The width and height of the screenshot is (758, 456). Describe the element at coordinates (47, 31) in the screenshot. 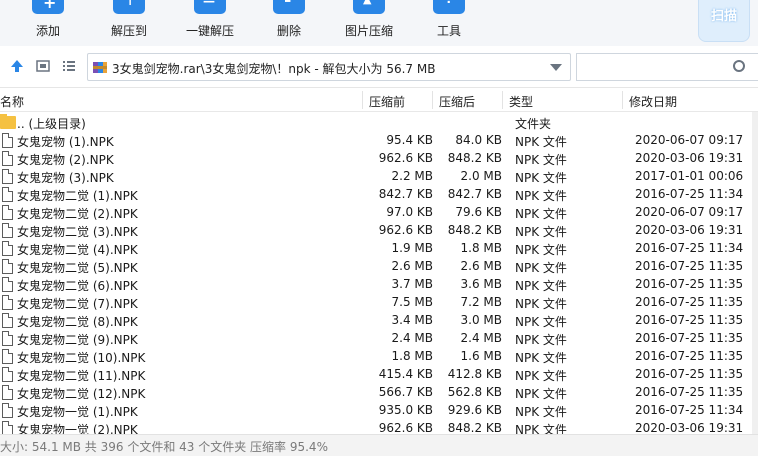

I see `add-label: 添加` at that location.